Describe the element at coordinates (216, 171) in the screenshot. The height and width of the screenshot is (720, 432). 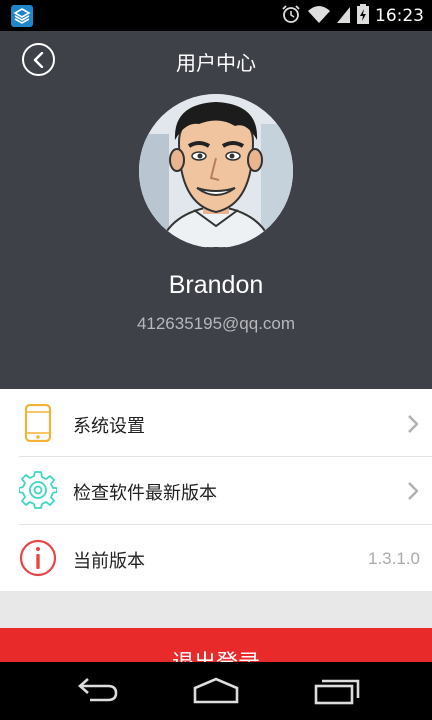
I see `avatar` at that location.